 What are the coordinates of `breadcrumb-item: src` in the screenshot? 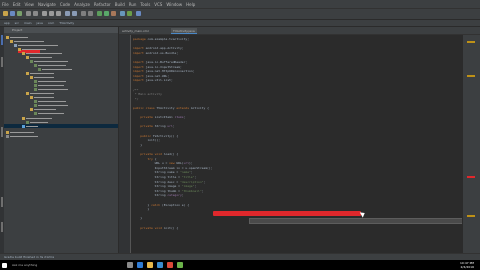 It's located at (17, 23).